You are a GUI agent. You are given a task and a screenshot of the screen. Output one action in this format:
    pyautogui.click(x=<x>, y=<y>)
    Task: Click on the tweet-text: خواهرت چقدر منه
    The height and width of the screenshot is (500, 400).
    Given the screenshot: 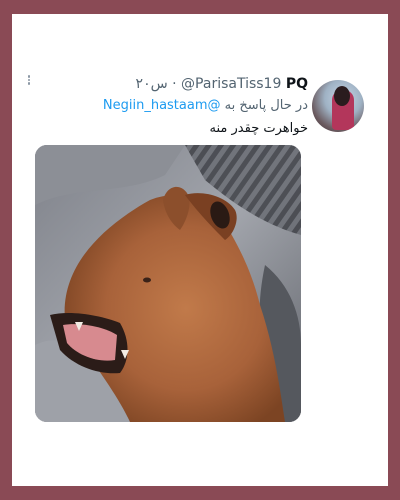 What is the action you would take?
    pyautogui.click(x=258, y=128)
    